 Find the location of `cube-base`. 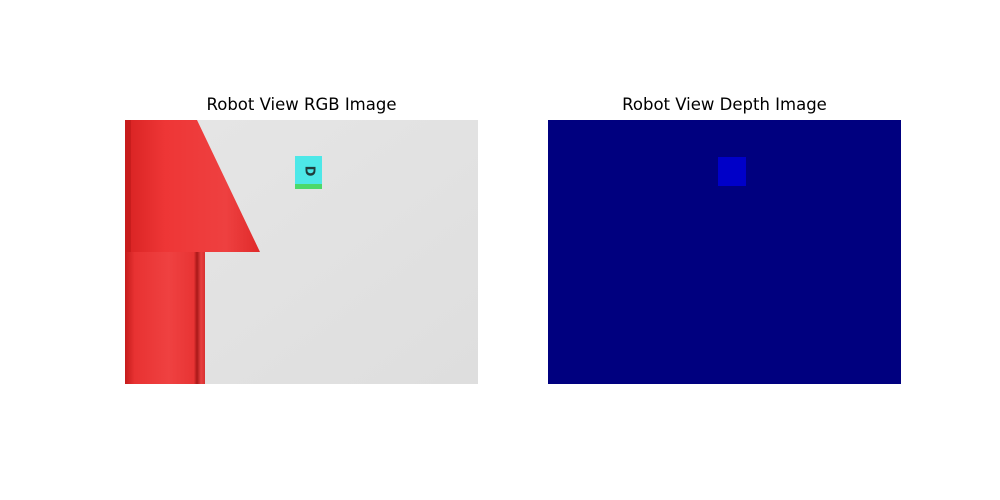

cube-base is located at coordinates (308, 186).